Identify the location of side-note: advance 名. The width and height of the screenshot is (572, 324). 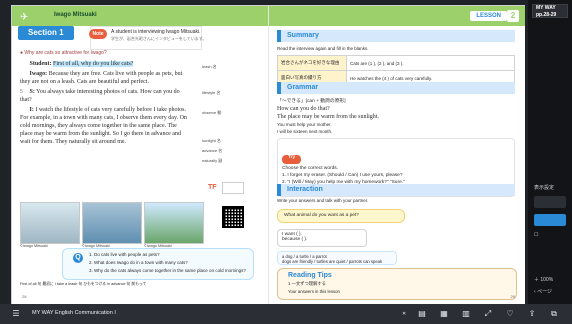
(212, 150).